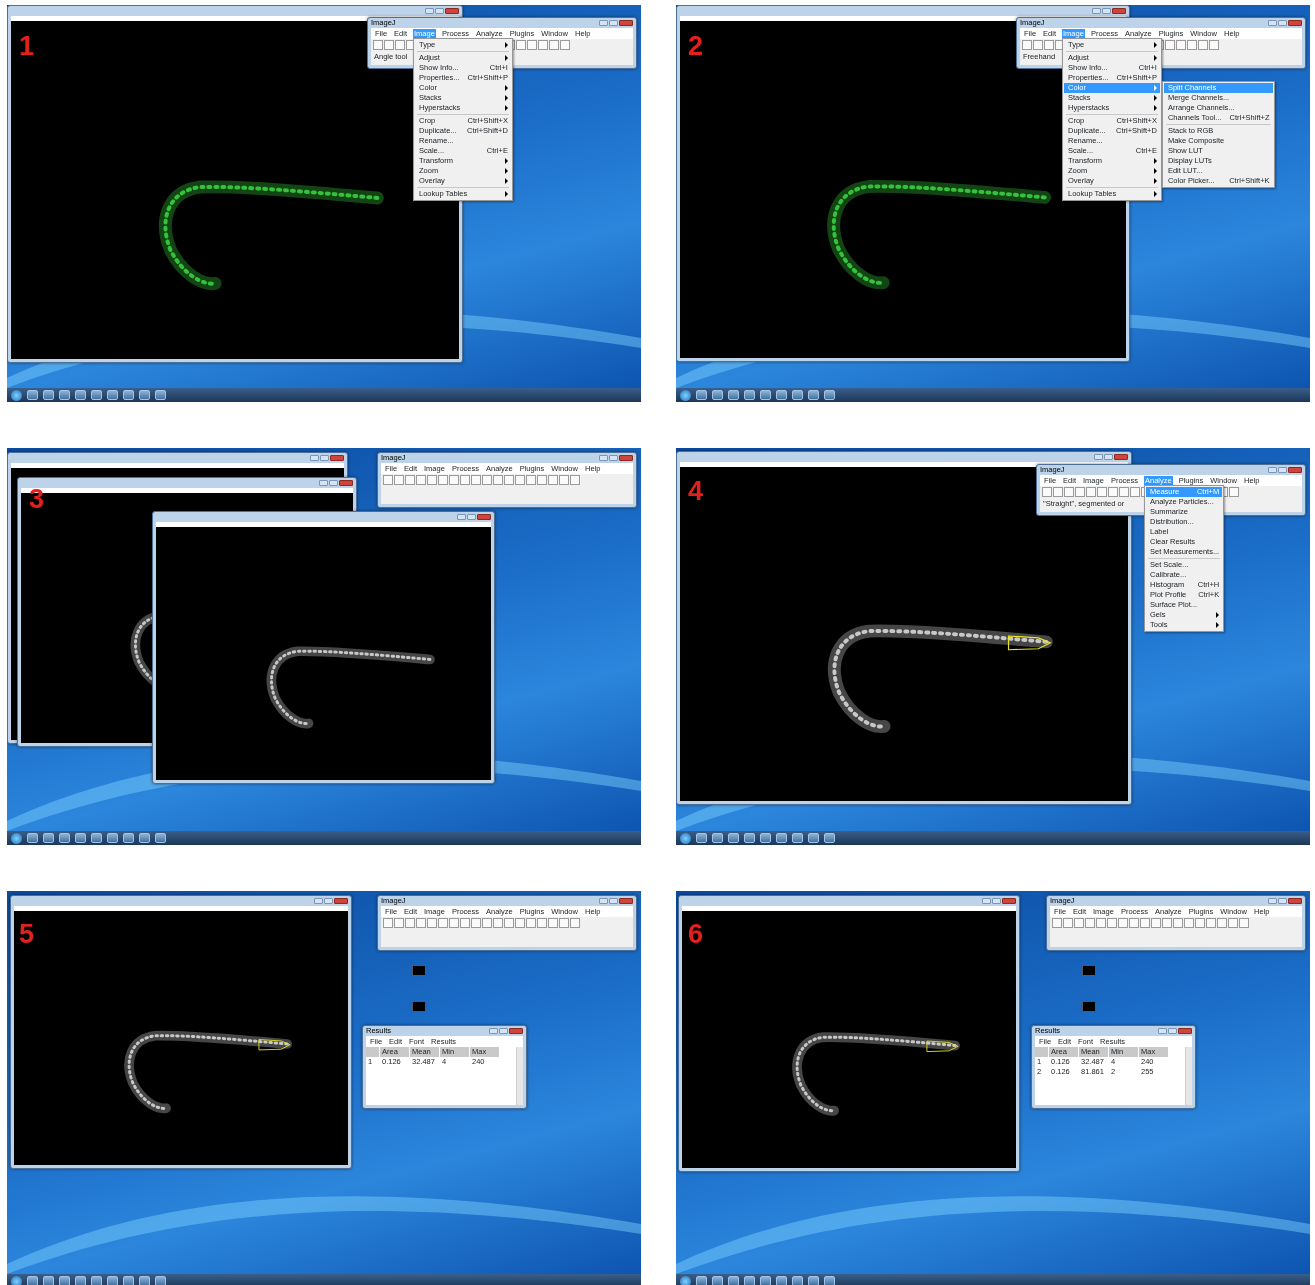 This screenshot has width=1315, height=1285. I want to click on column-header, so click(1042, 1052).